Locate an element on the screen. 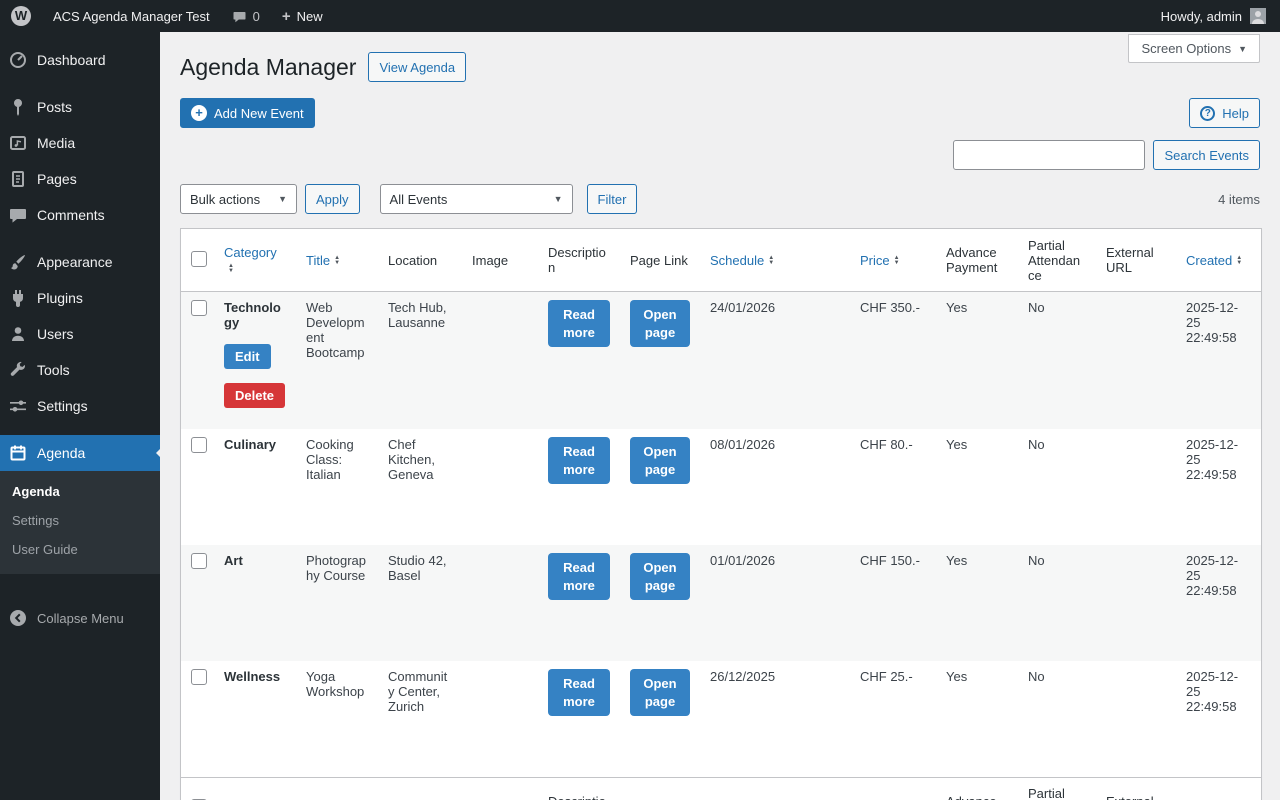 The height and width of the screenshot is (800, 1280). column-header-page-link: Page Link is located at coordinates (660, 788).